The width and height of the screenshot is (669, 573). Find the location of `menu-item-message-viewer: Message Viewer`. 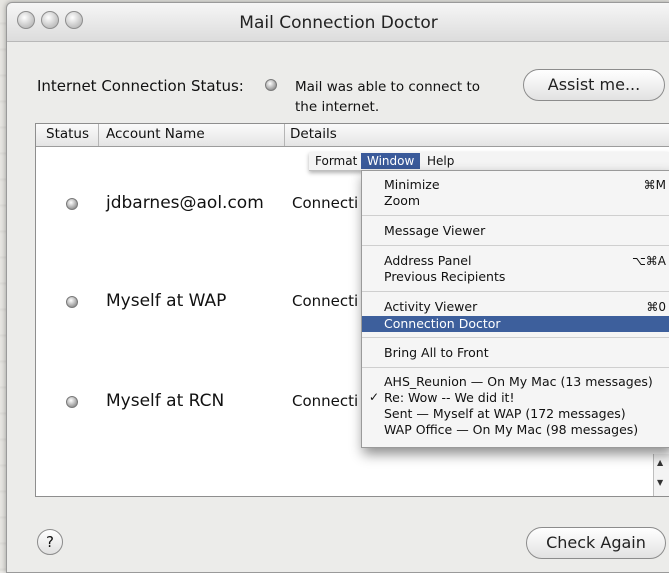

menu-item-message-viewer: Message Viewer is located at coordinates (434, 231).